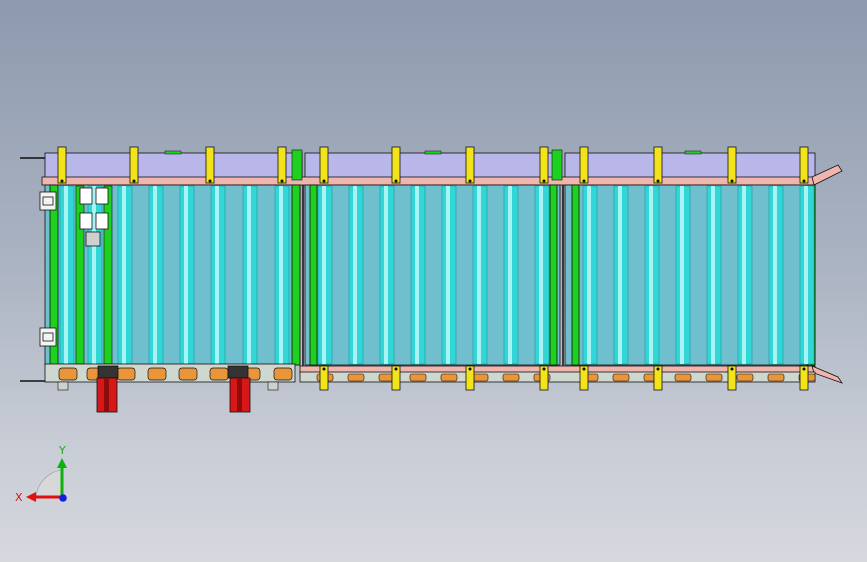 The height and width of the screenshot is (562, 867). I want to click on section-3-left-frame, so click(575, 275).